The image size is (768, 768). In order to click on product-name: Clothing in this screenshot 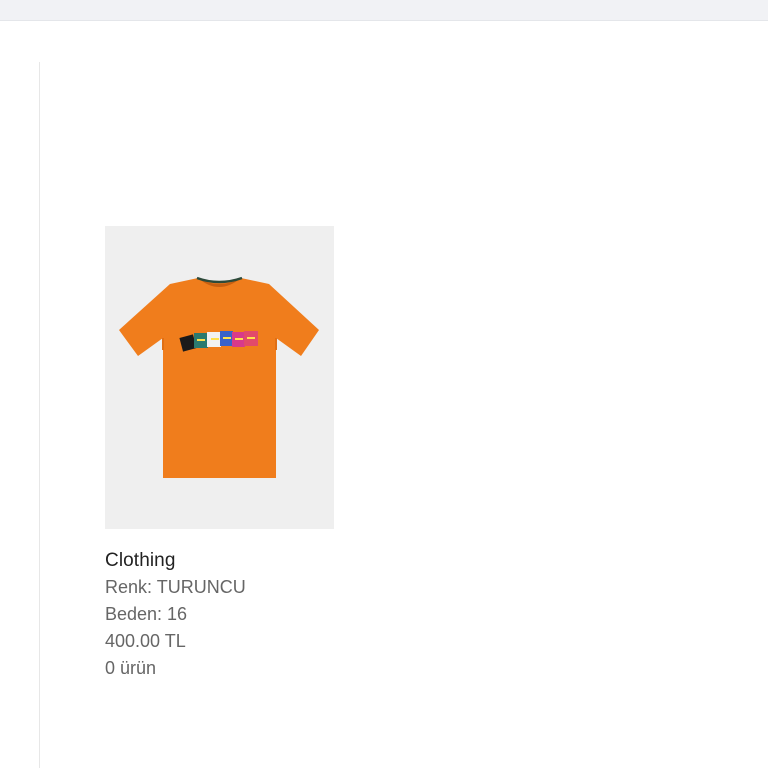, I will do `click(219, 560)`.